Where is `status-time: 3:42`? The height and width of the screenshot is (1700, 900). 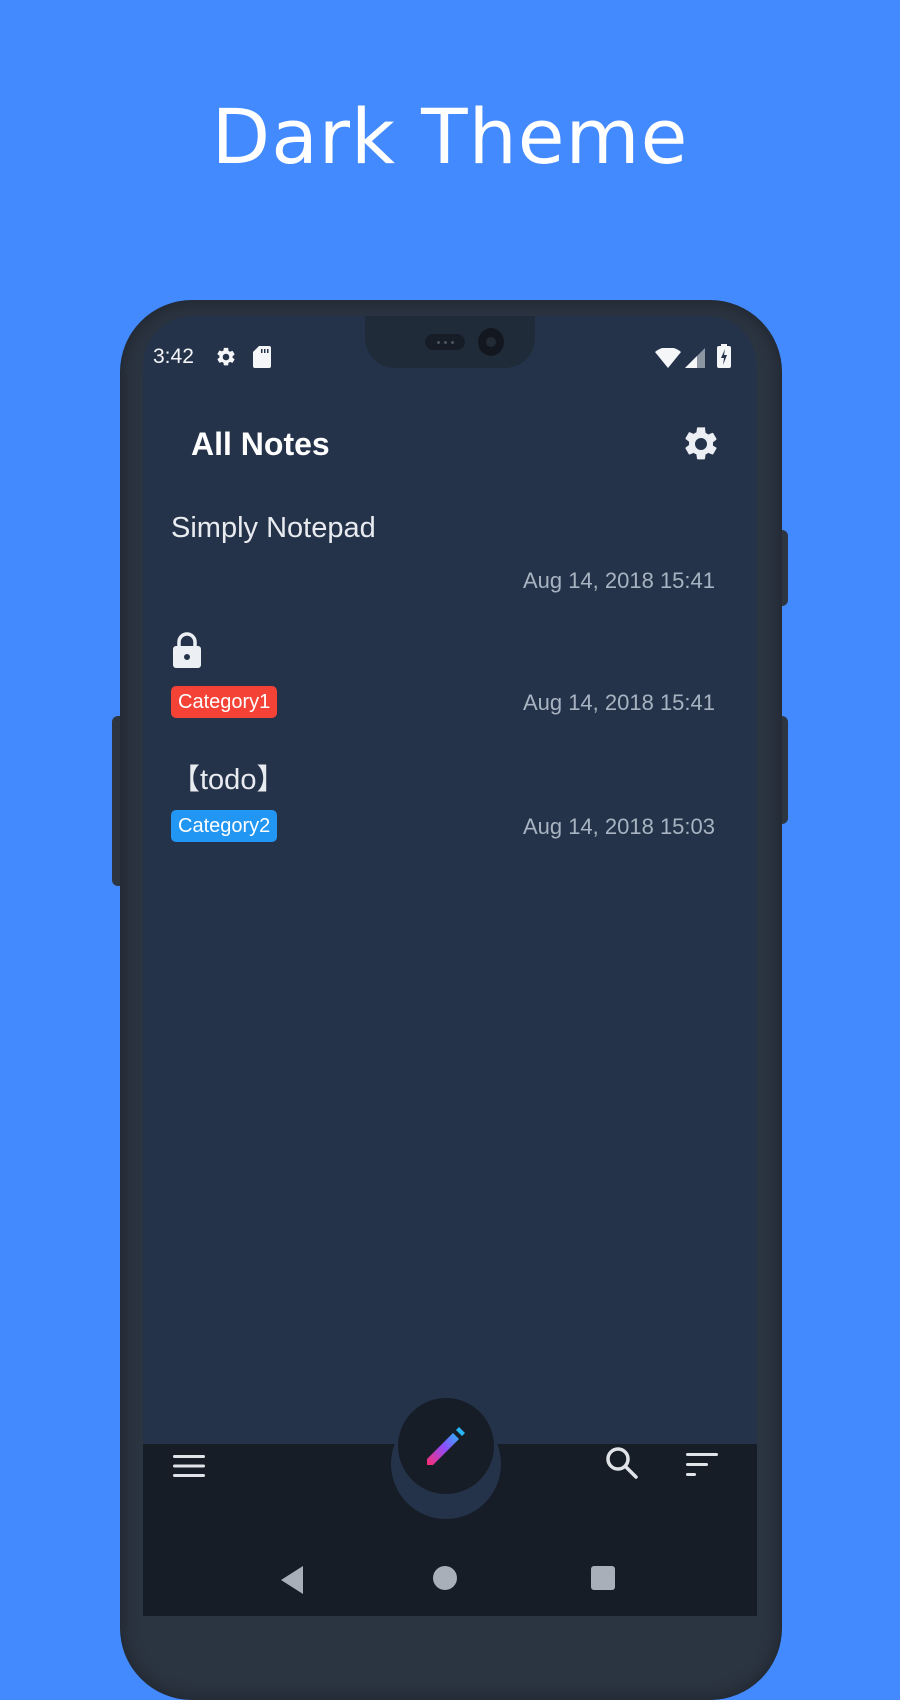
status-time: 3:42 is located at coordinates (173, 356).